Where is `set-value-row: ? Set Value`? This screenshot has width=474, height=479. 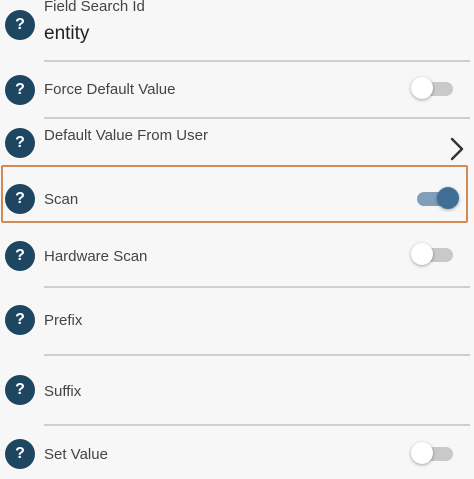
set-value-row: ? Set Value is located at coordinates (237, 452).